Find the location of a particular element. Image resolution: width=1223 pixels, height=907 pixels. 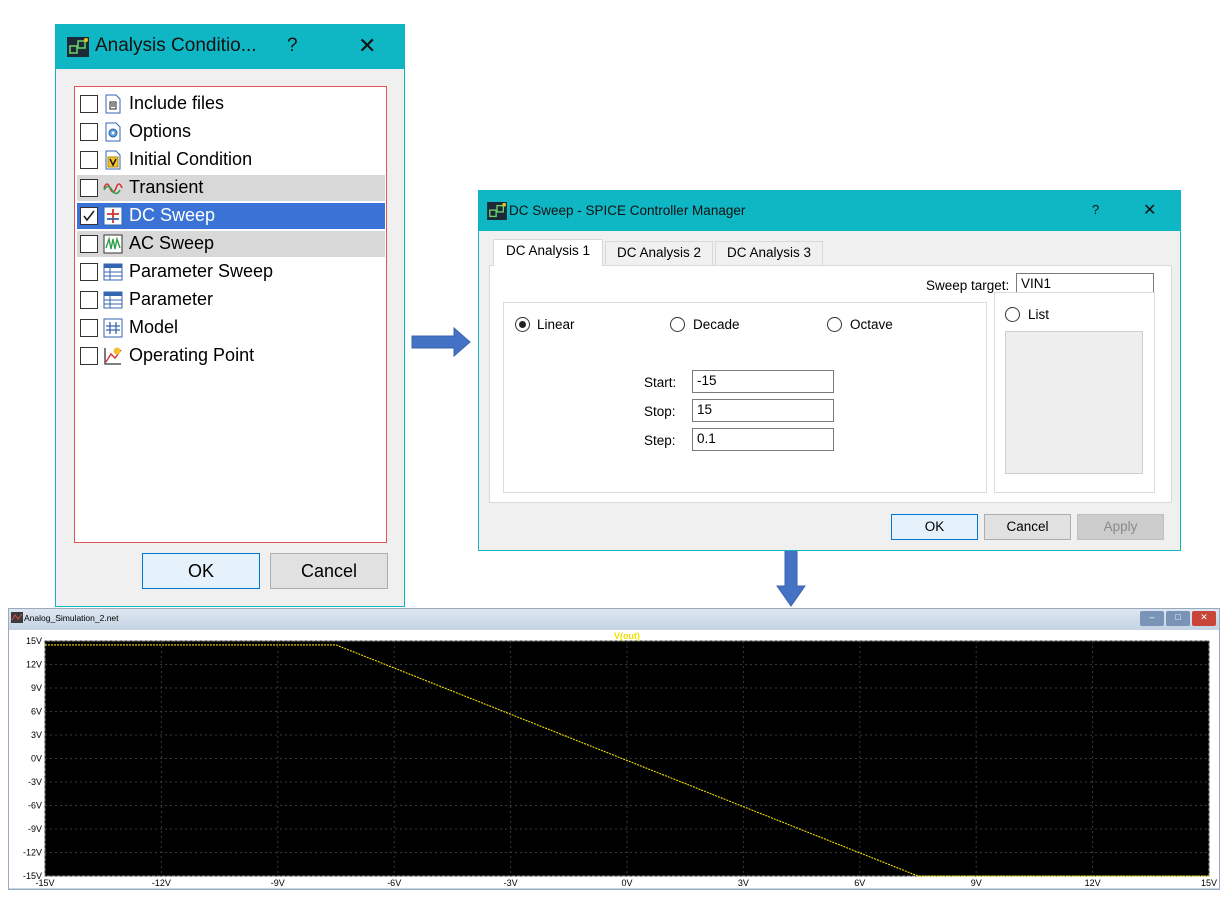

list-item-transient: Transient is located at coordinates (231, 188).